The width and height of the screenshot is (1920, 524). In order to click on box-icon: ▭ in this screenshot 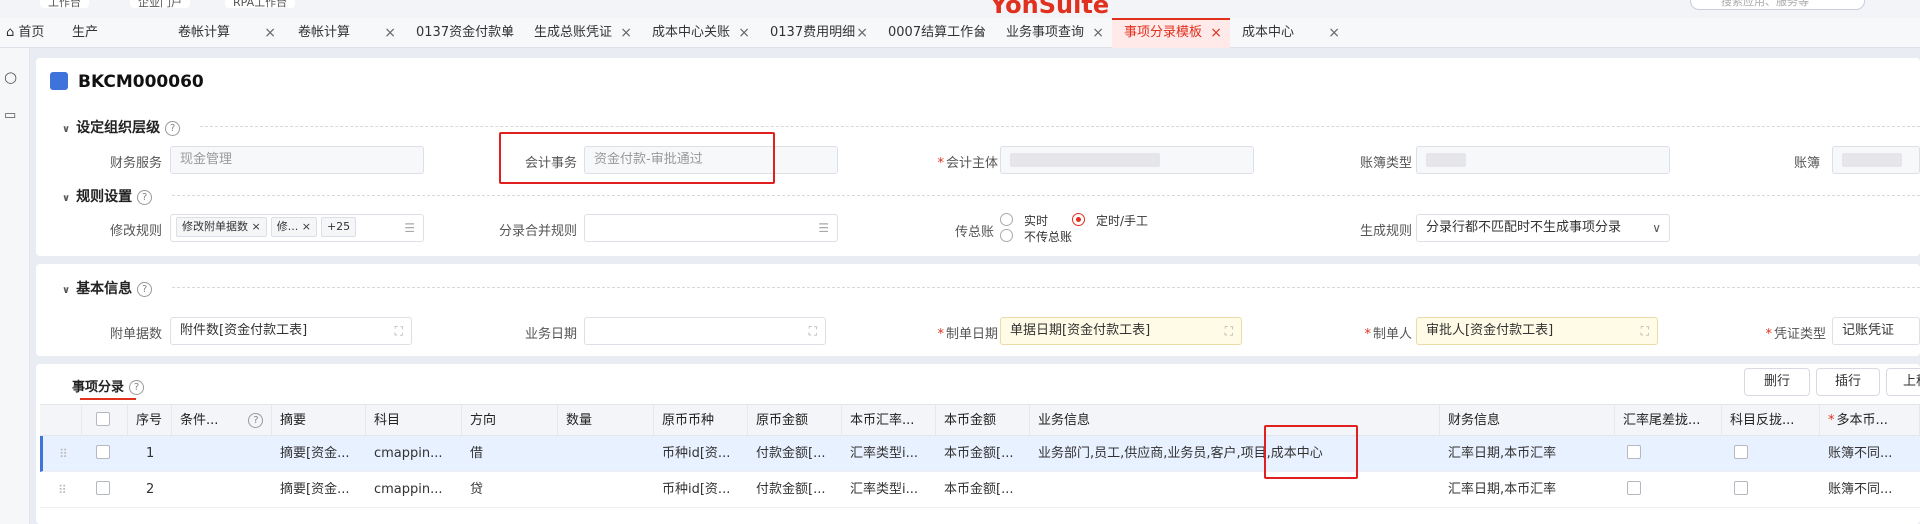, I will do `click(10, 115)`.